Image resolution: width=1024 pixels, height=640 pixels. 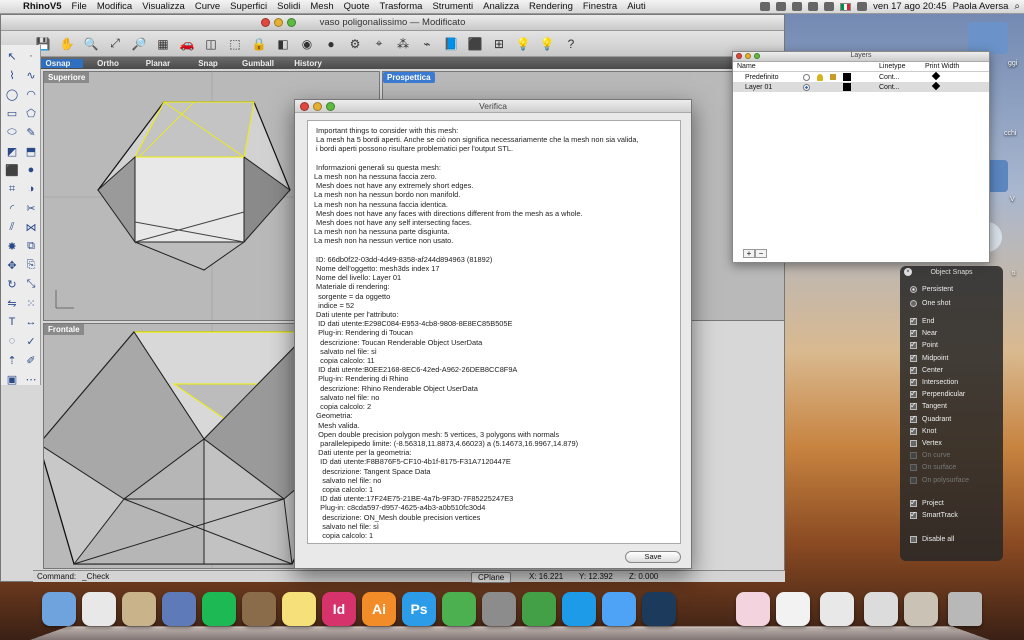 I want to click on desktop-label: V, so click(x=1012, y=199).